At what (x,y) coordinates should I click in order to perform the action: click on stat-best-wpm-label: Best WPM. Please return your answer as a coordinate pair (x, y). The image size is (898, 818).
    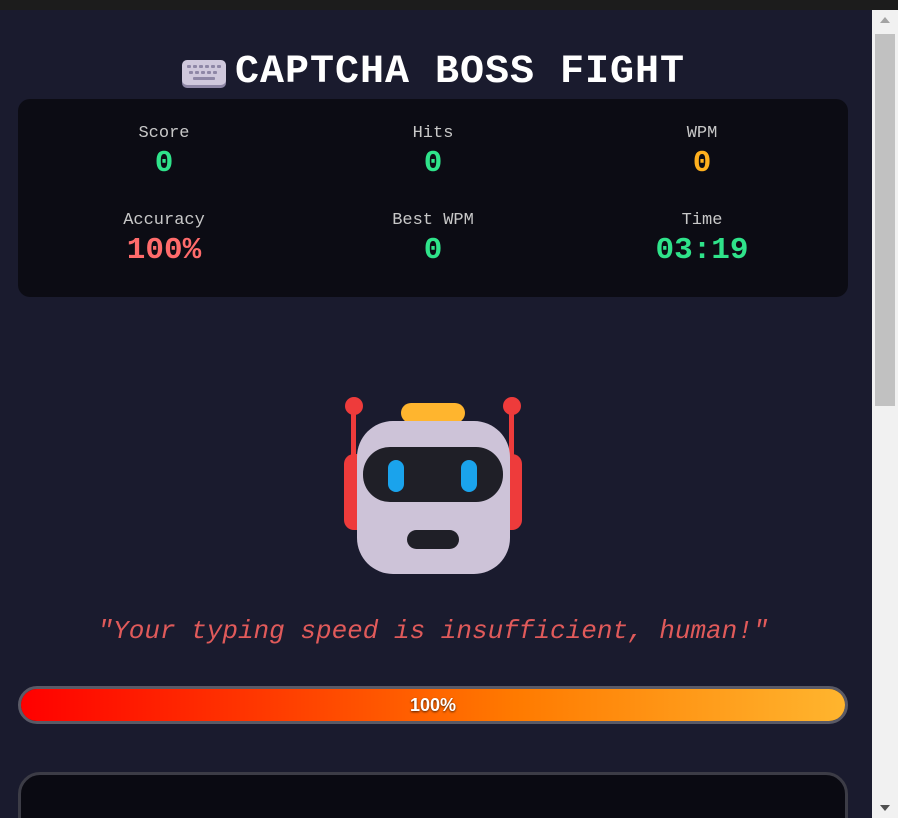
    Looking at the image, I should click on (433, 220).